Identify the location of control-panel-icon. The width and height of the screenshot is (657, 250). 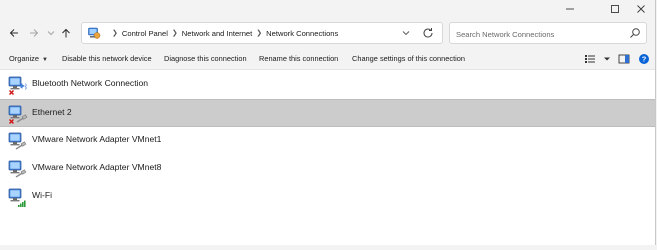
(94, 33).